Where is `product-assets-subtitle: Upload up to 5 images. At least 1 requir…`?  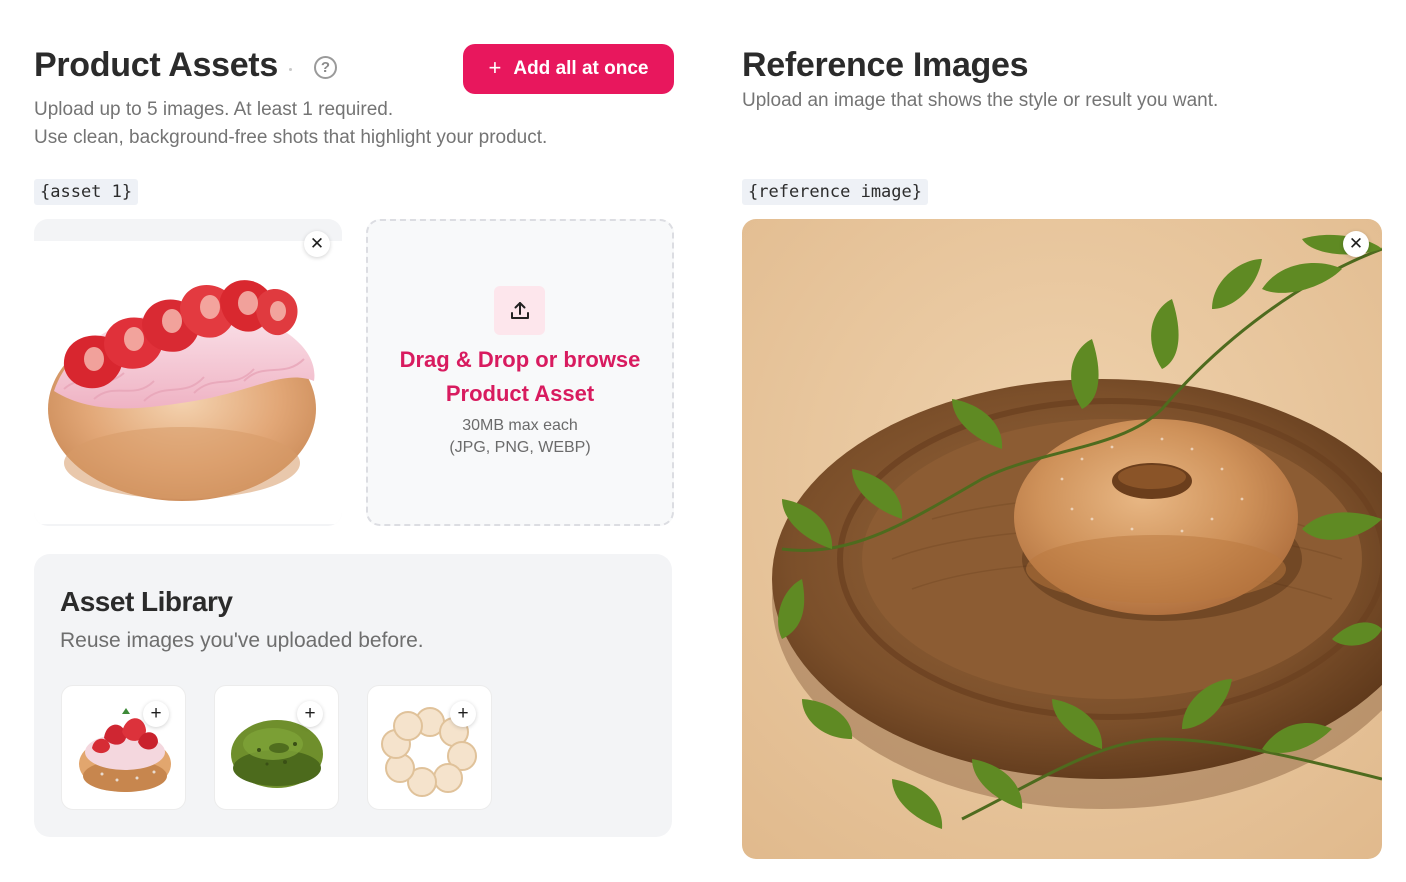
product-assets-subtitle: Upload up to 5 images. At least 1 requir… is located at coordinates (290, 124).